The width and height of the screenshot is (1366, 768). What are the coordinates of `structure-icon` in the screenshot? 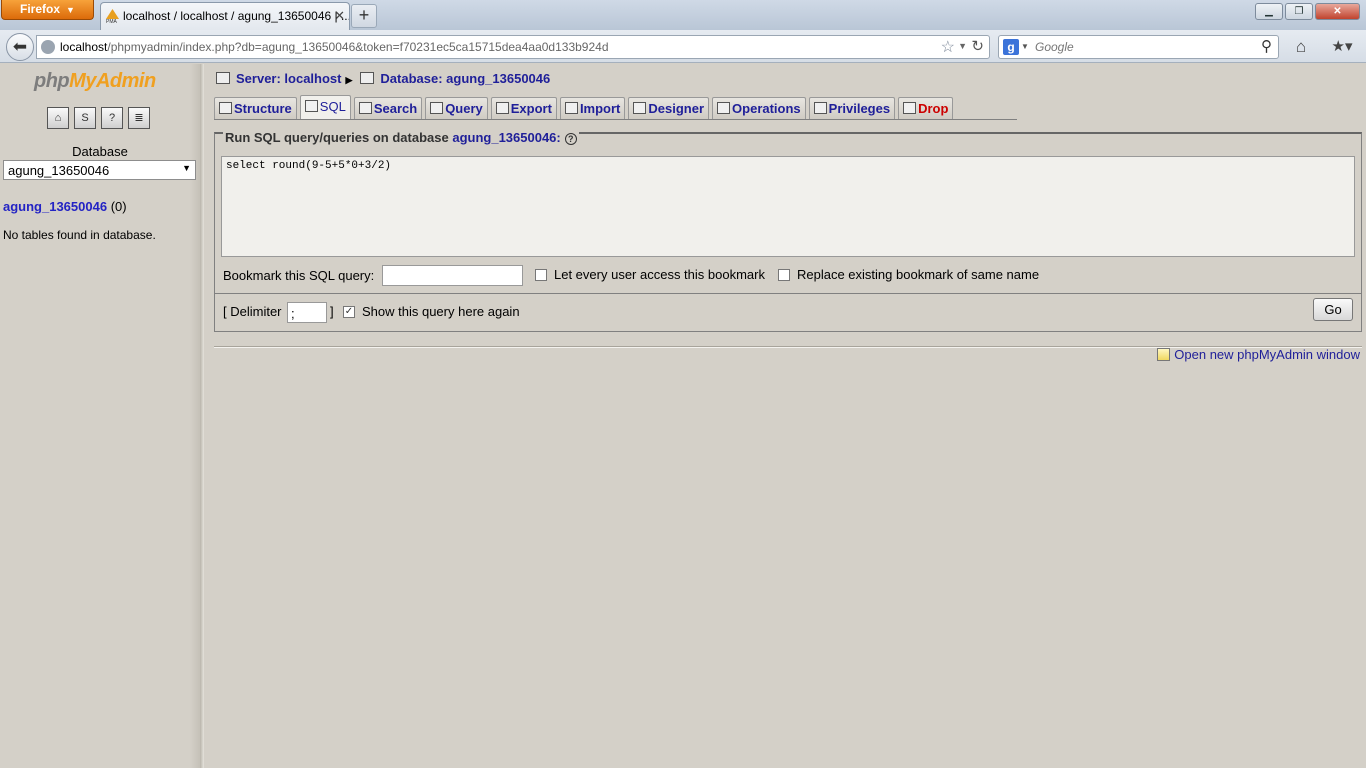 It's located at (225, 108).